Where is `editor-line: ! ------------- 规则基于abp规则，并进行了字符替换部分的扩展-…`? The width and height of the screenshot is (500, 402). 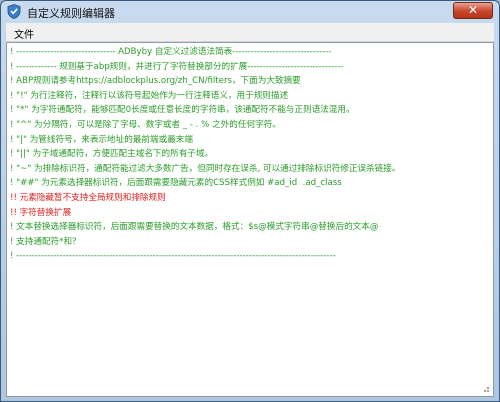 editor-line: ! ------------- 规则基于abp规则，并进行了字符替换部分的扩展-… is located at coordinates (177, 66).